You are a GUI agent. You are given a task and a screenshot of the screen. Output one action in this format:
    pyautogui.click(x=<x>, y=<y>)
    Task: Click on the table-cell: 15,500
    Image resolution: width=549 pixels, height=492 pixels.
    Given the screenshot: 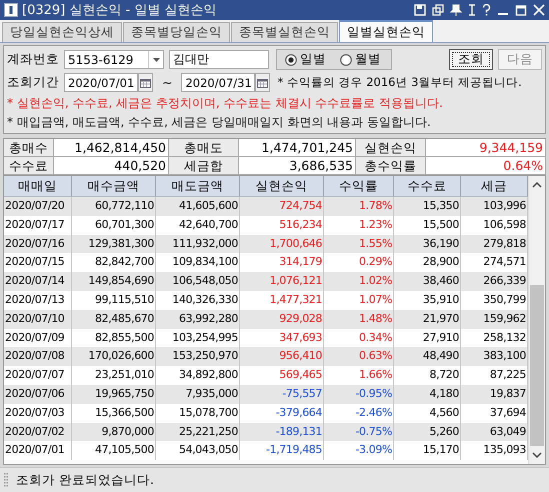 What is the action you would take?
    pyautogui.click(x=427, y=225)
    